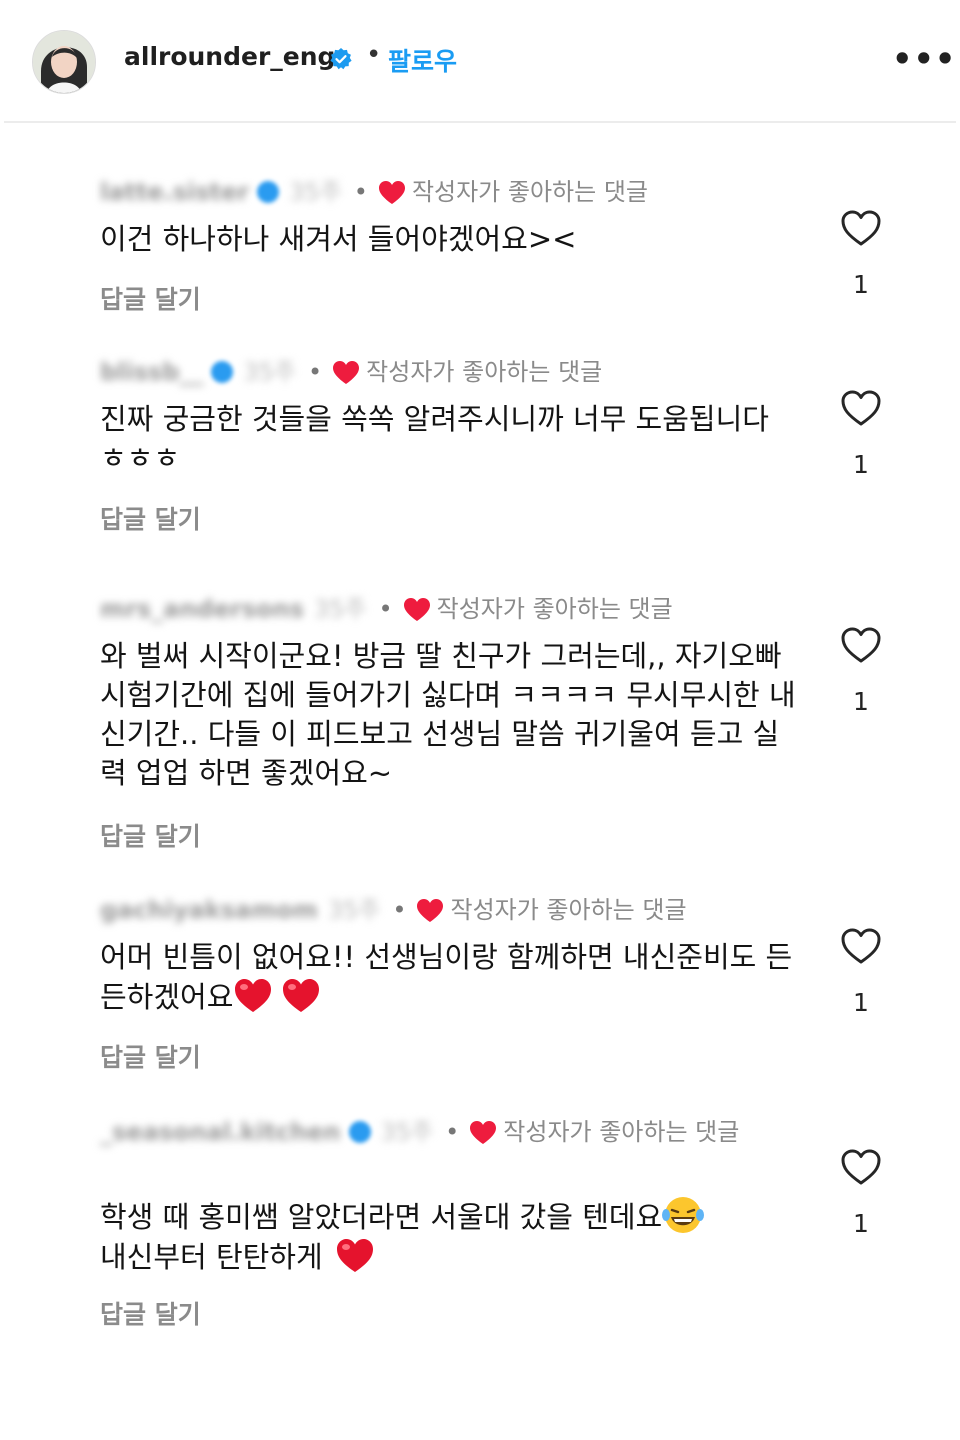 The height and width of the screenshot is (1440, 960). What do you see at coordinates (924, 59) in the screenshot?
I see `more-options-icon: •••` at bounding box center [924, 59].